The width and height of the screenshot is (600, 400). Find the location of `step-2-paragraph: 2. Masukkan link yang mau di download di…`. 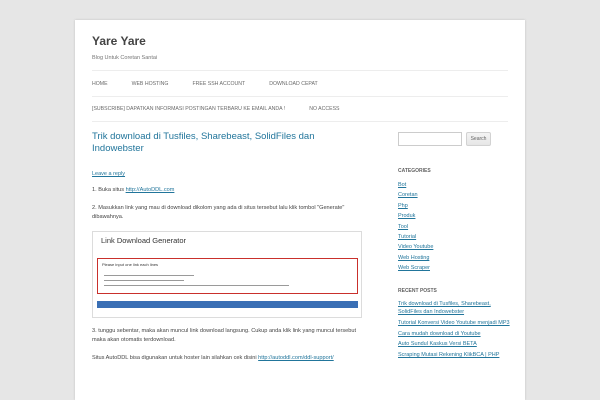

step-2-paragraph: 2. Masukkan link yang mau di download di… is located at coordinates (218, 212).